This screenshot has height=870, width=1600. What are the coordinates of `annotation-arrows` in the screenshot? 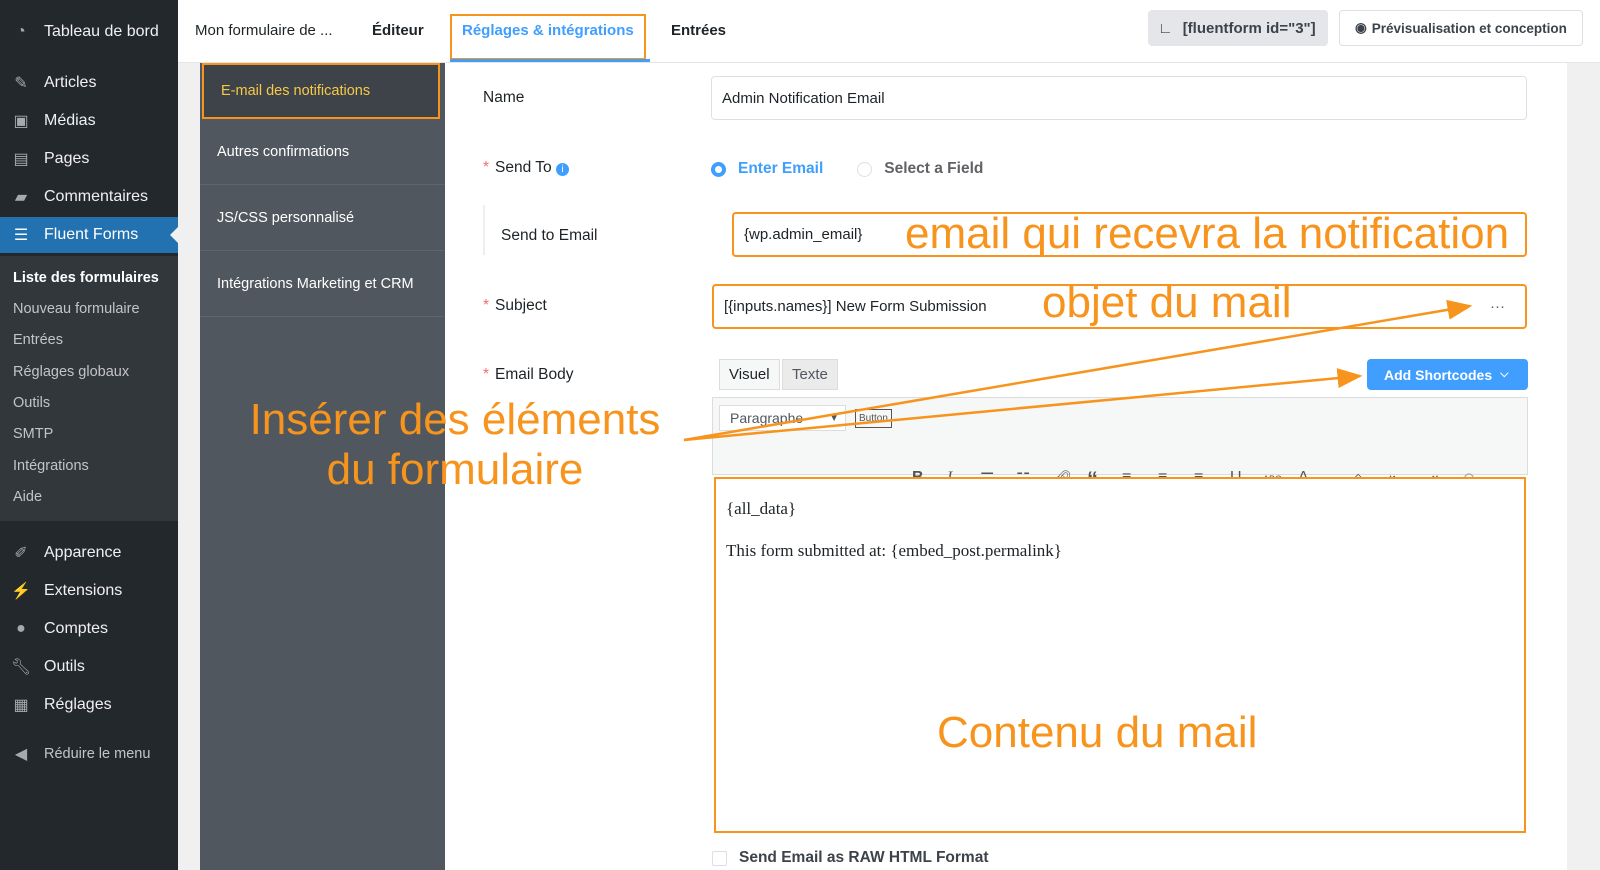 It's located at (1078, 370).